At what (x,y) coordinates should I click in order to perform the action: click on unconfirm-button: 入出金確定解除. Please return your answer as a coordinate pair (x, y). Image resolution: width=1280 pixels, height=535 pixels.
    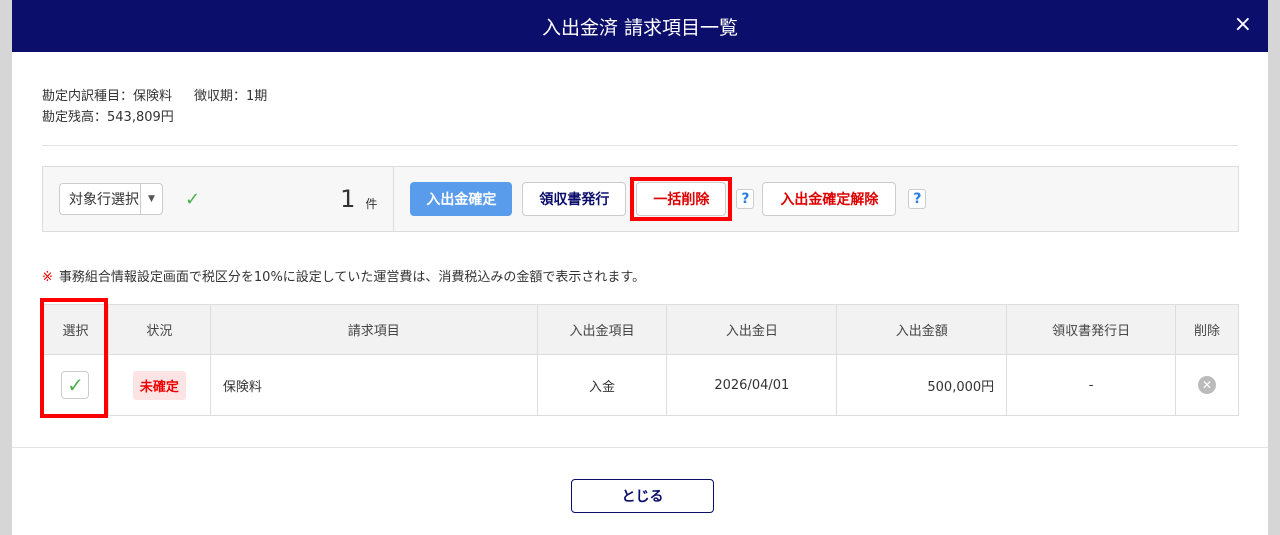
    Looking at the image, I should click on (829, 199).